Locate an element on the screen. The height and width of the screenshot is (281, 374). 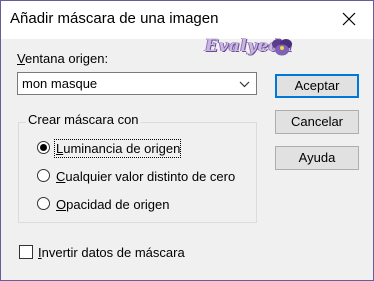
source-window-select: mon masque is located at coordinates (137, 83).